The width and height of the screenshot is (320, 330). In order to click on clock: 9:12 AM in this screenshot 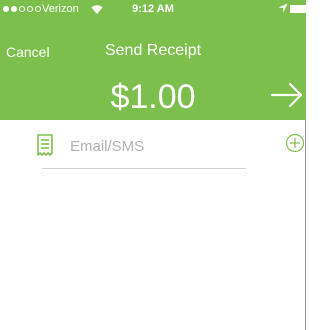, I will do `click(153, 9)`.